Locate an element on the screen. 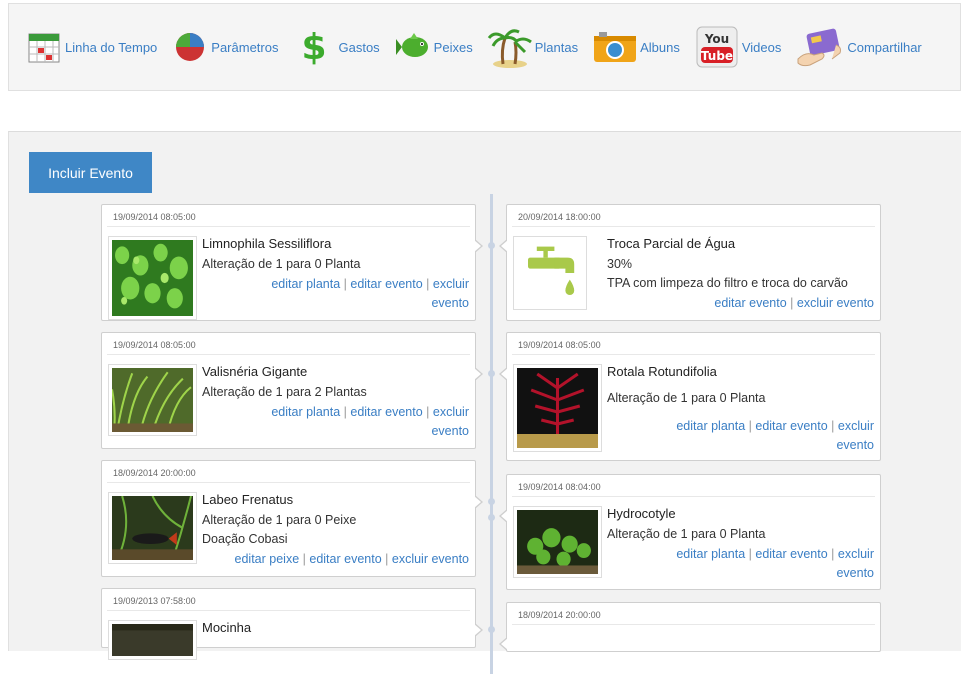 This screenshot has height=674, width=961. dollar-icon: $ is located at coordinates (314, 47).